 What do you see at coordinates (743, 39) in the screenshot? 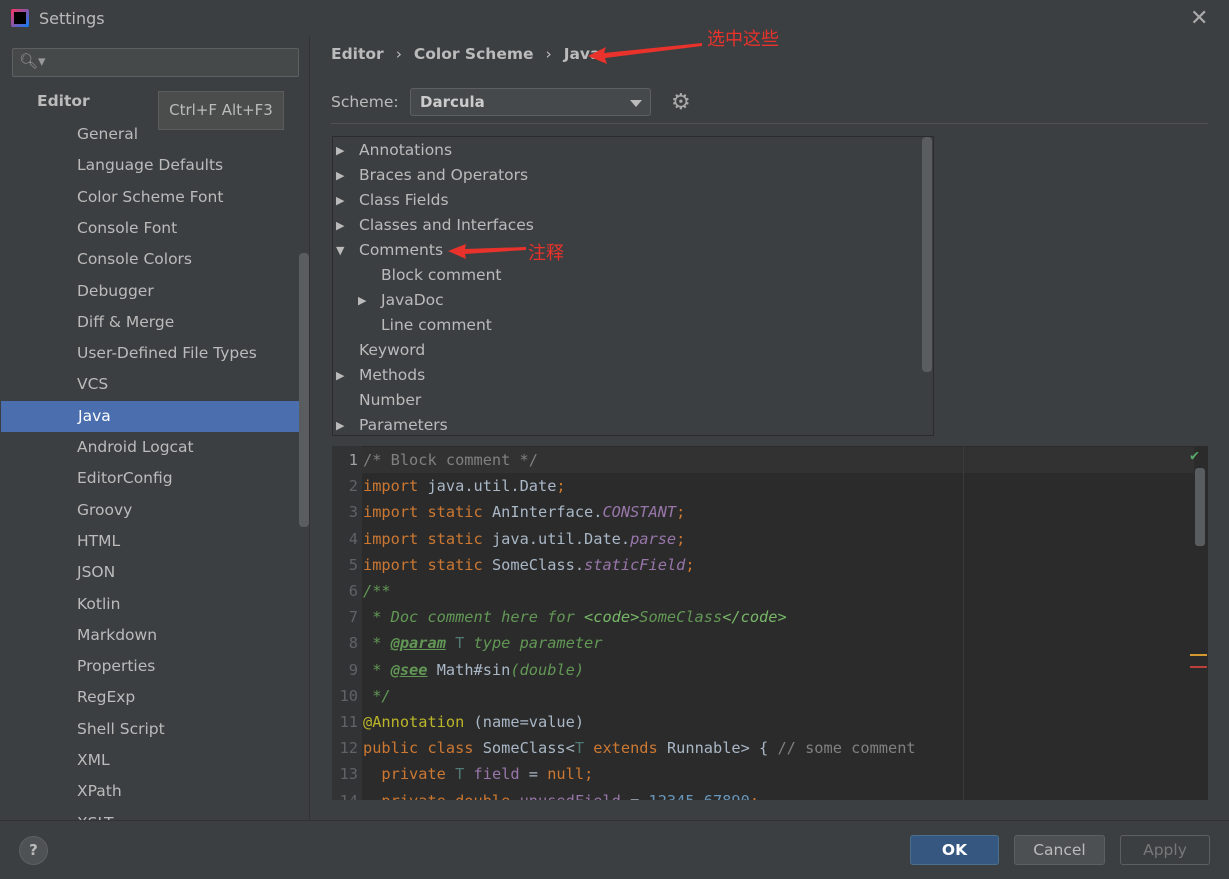
I see `annotation-select-these: 选中这些` at bounding box center [743, 39].